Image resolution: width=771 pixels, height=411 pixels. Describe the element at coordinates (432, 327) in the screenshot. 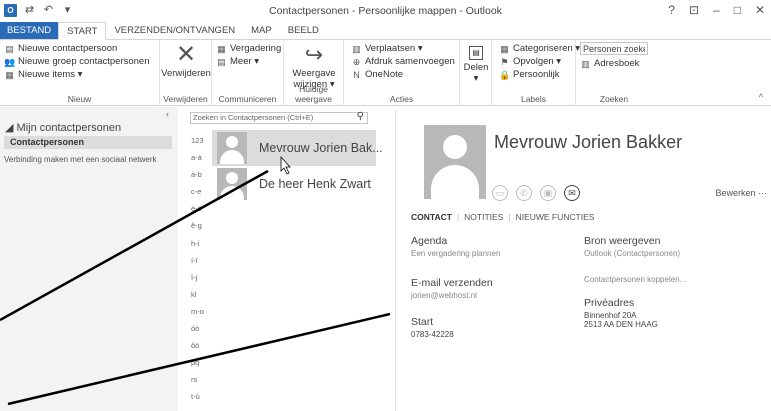

I see `start-section: Start 0783-42228` at that location.